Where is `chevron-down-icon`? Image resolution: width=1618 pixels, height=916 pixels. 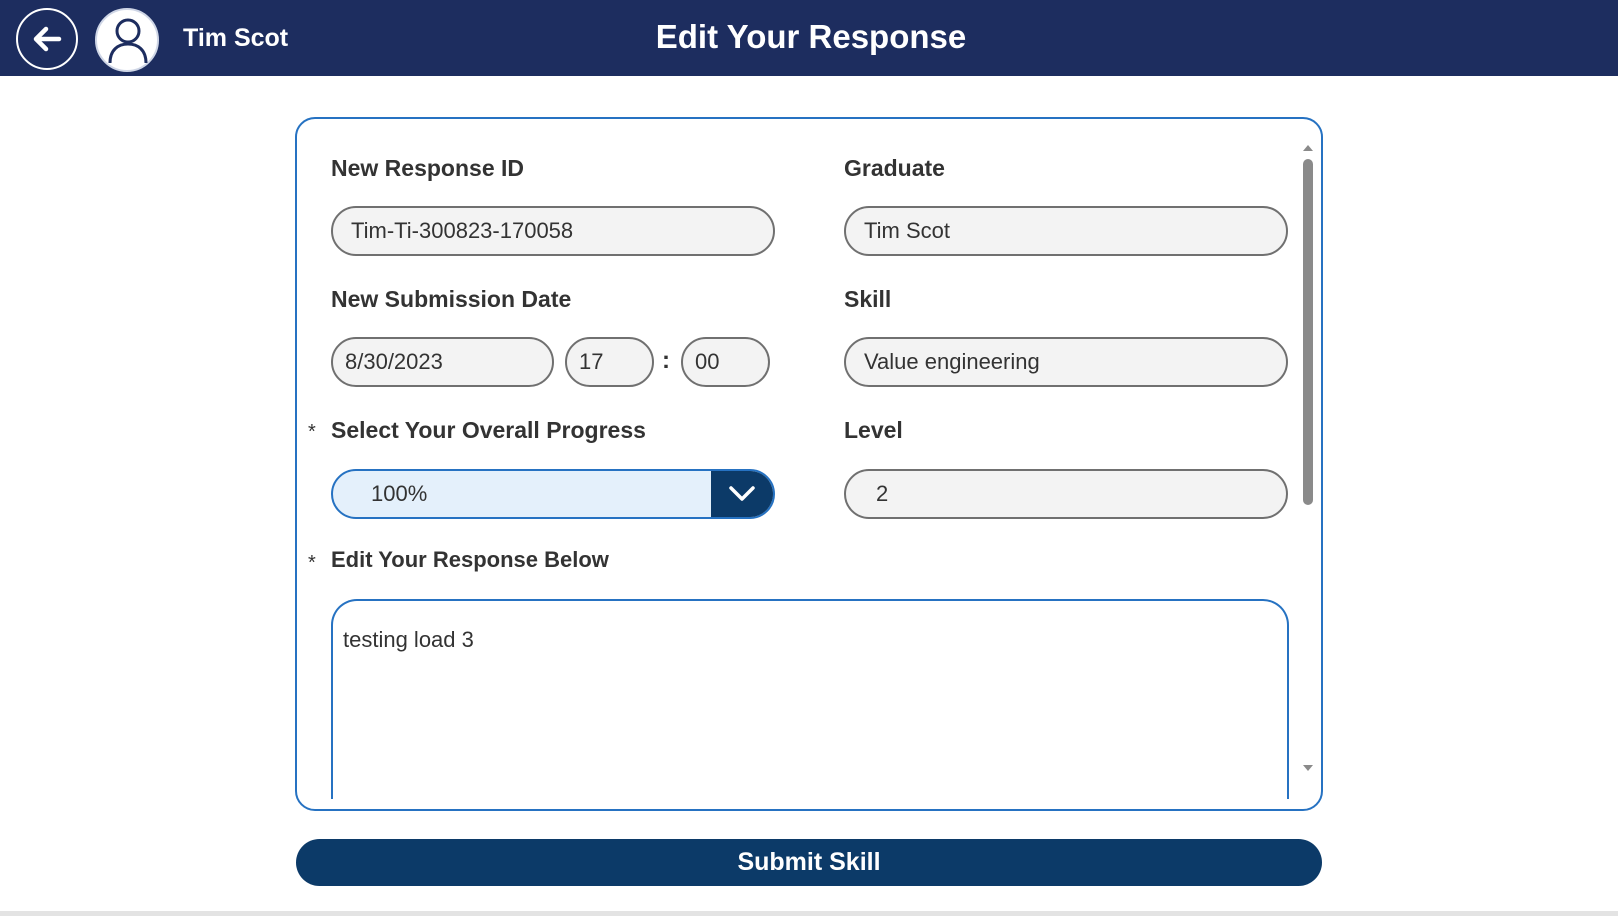
chevron-down-icon is located at coordinates (742, 493).